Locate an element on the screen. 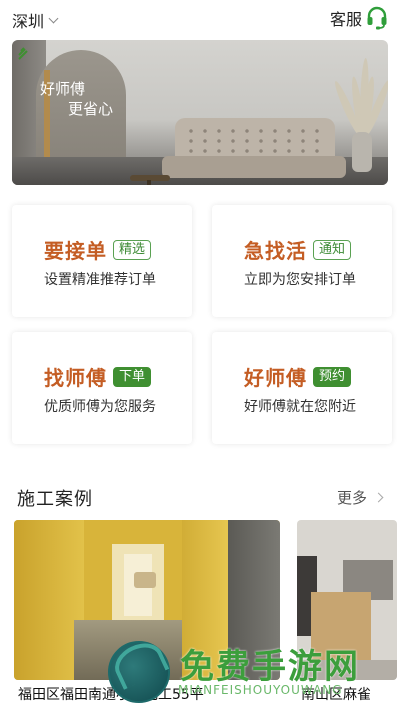 Image resolution: width=400 pixels, height=711 pixels. customer-service-button: 客服 is located at coordinates (359, 18).